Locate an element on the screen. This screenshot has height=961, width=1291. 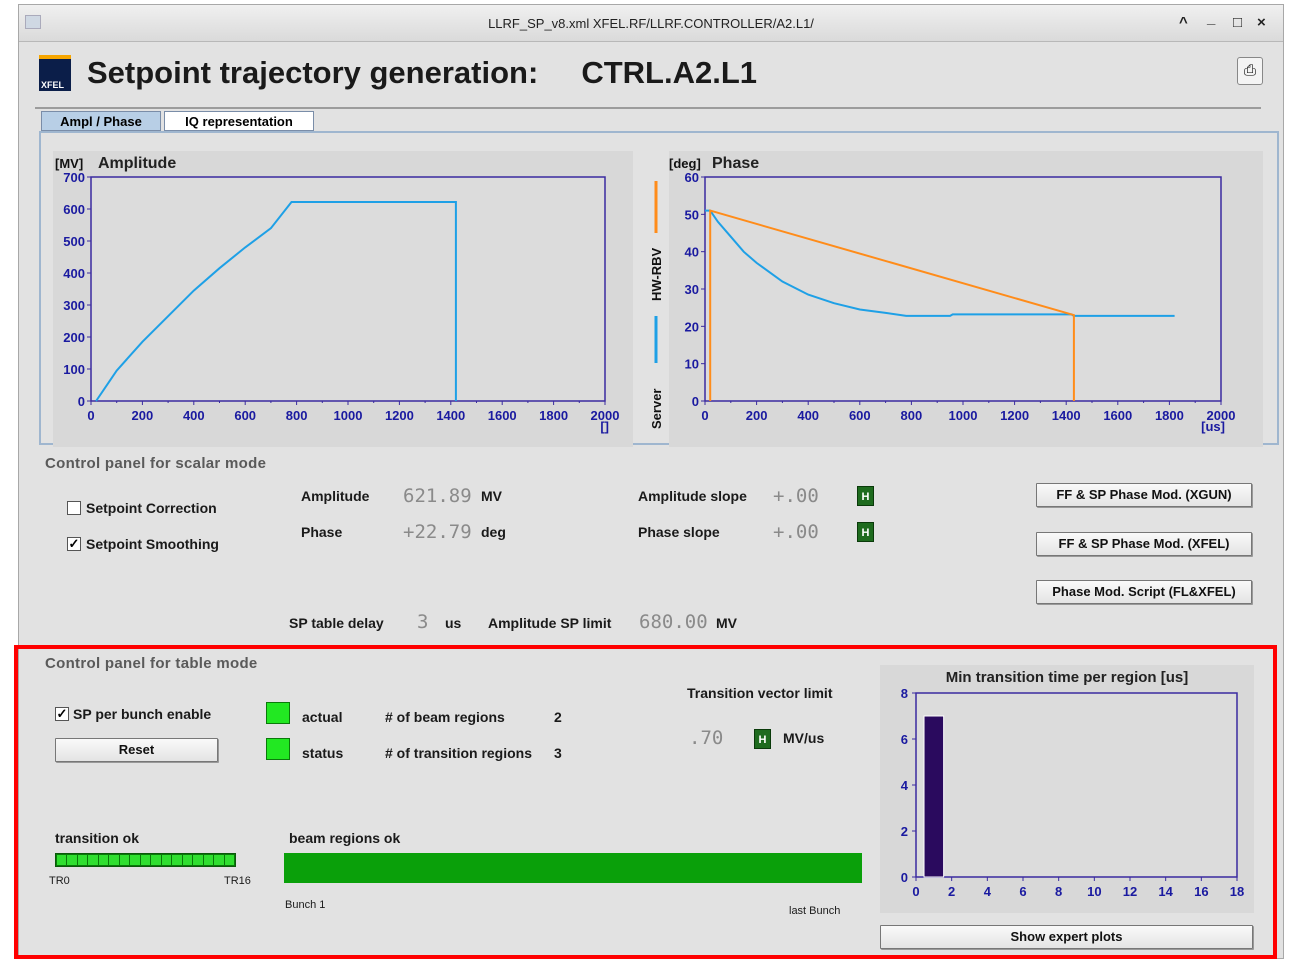
amplitude-xtick-label: 1600 is located at coordinates (502, 415).